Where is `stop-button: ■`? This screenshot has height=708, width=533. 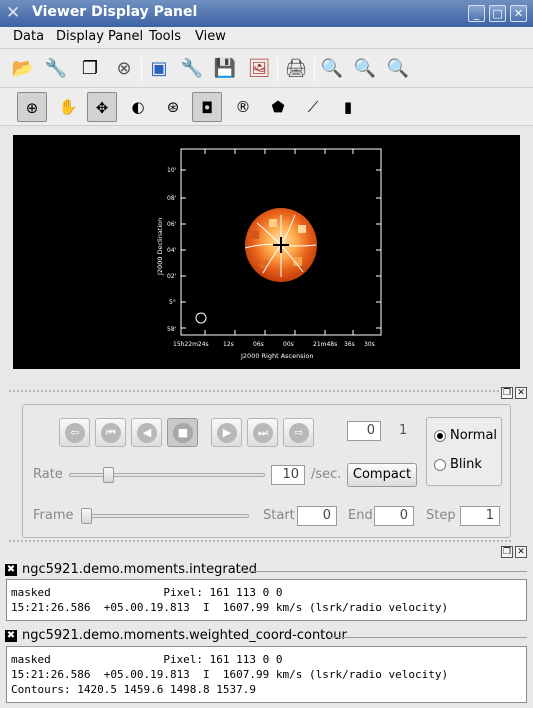 stop-button: ■ is located at coordinates (182, 432).